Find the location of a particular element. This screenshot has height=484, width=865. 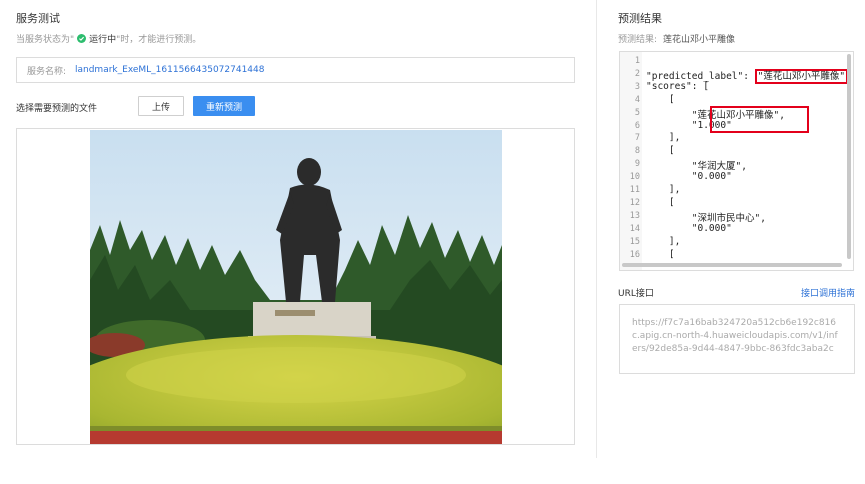

line-number: 7 is located at coordinates (637, 138).